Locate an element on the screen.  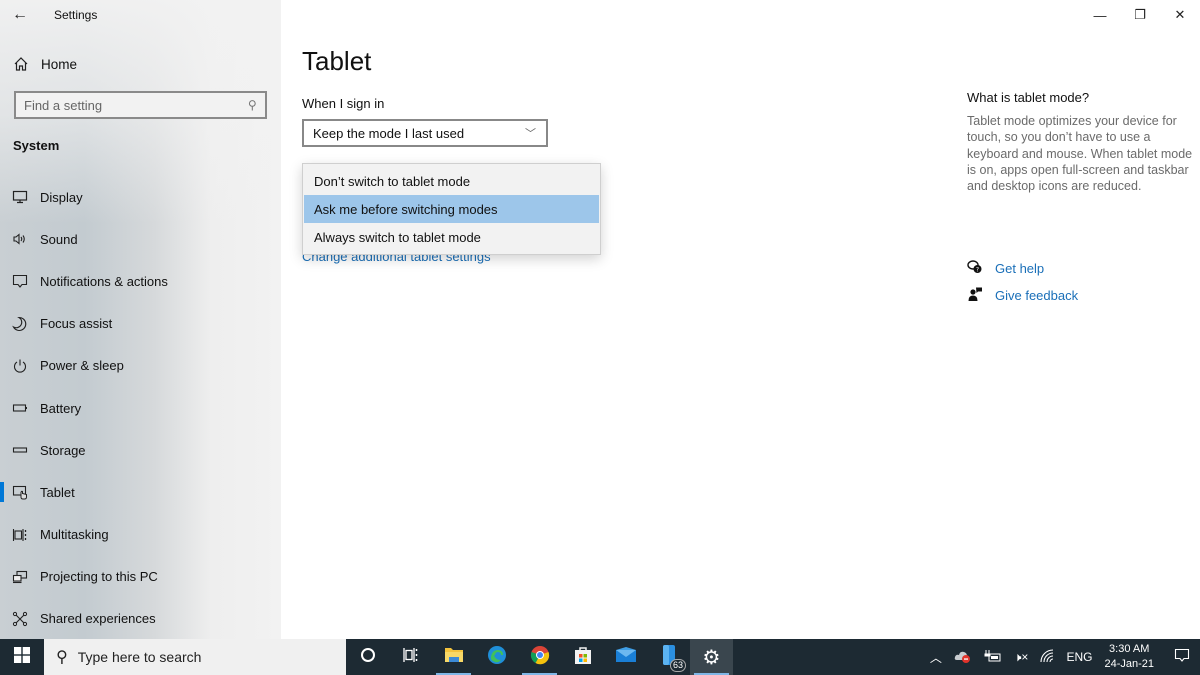
system-tray: ︿ 🕨× ENG 3:30 AM 24-Jan-21 is located at coordinates (1062, 657).